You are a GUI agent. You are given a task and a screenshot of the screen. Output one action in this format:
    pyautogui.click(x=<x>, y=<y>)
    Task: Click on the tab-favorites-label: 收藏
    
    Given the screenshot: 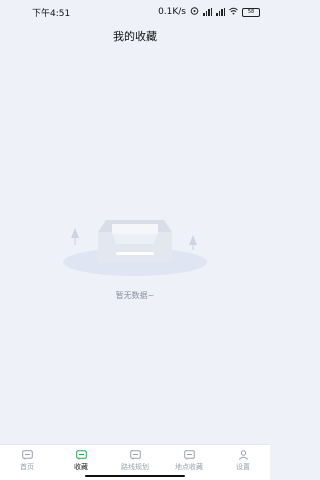 What is the action you would take?
    pyautogui.click(x=81, y=467)
    